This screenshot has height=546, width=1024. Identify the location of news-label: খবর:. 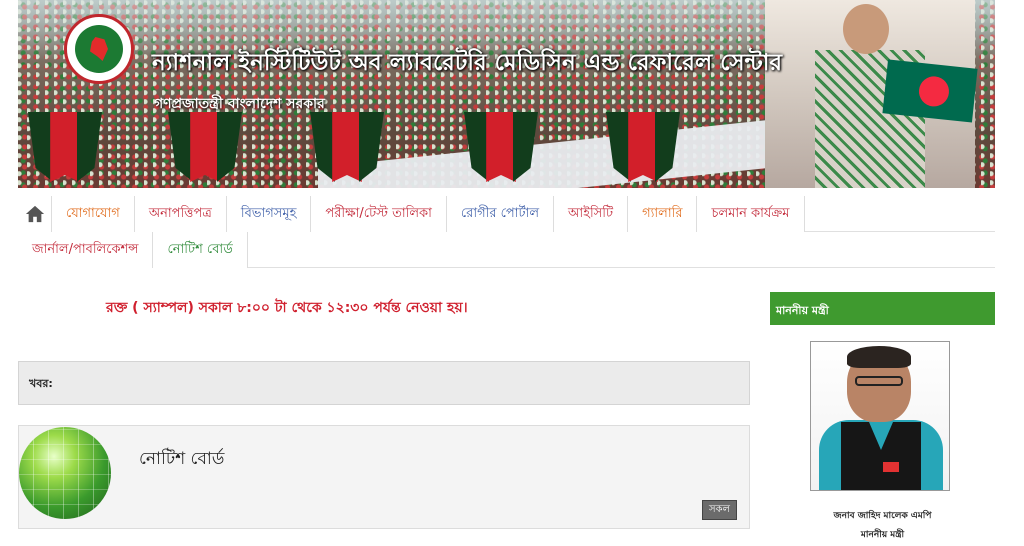
(41, 383).